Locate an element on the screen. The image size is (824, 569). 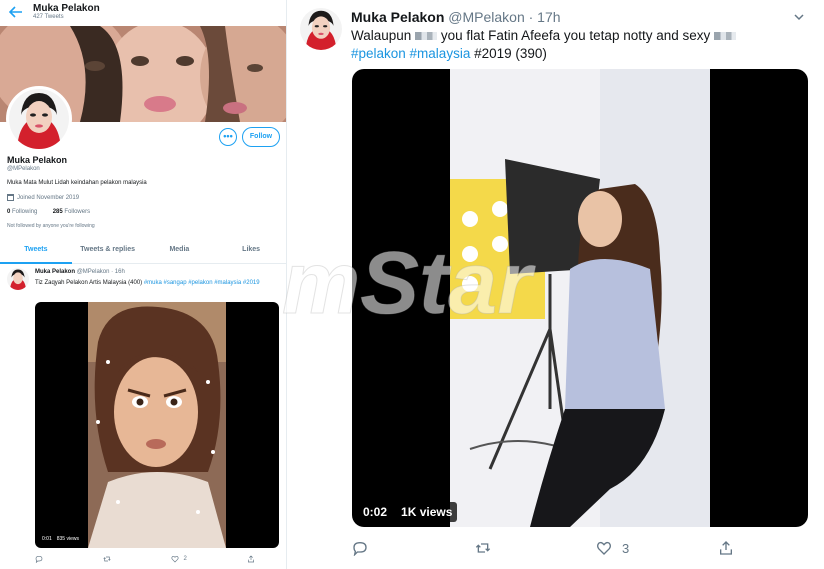
following-link: 0 Following is located at coordinates (22, 212).